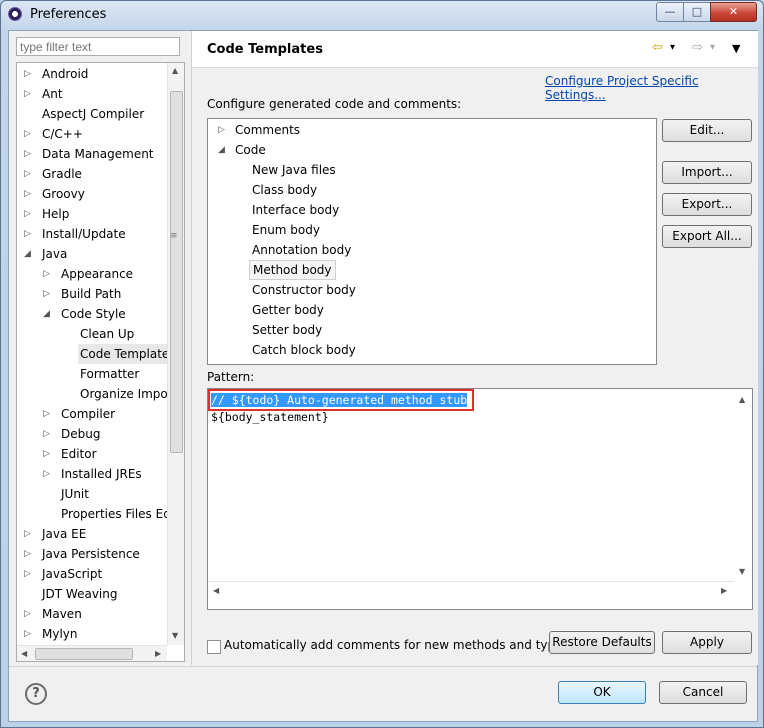 The height and width of the screenshot is (728, 764). I want to click on tree-item-label: Java Persistence, so click(91, 554).